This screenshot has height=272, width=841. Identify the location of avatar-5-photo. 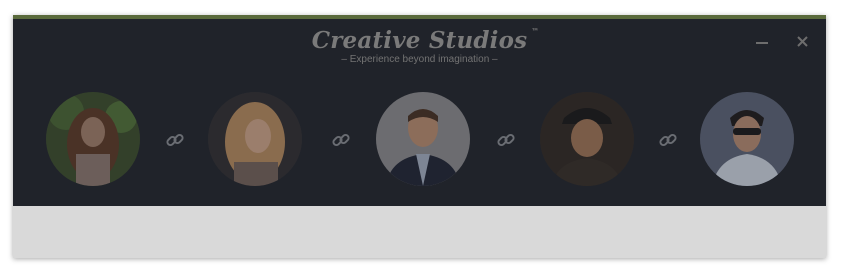
(747, 139).